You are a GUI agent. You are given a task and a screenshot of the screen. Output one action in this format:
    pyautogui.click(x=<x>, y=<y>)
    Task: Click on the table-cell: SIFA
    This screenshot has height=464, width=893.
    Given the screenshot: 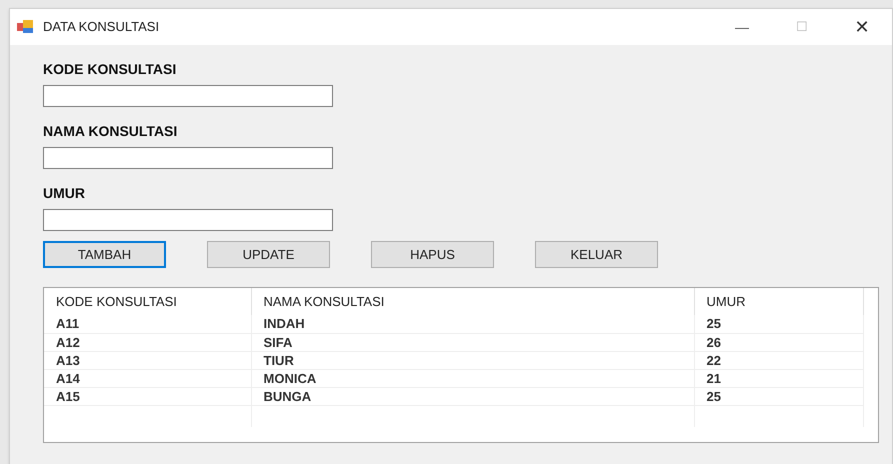 What is the action you would take?
    pyautogui.click(x=472, y=342)
    